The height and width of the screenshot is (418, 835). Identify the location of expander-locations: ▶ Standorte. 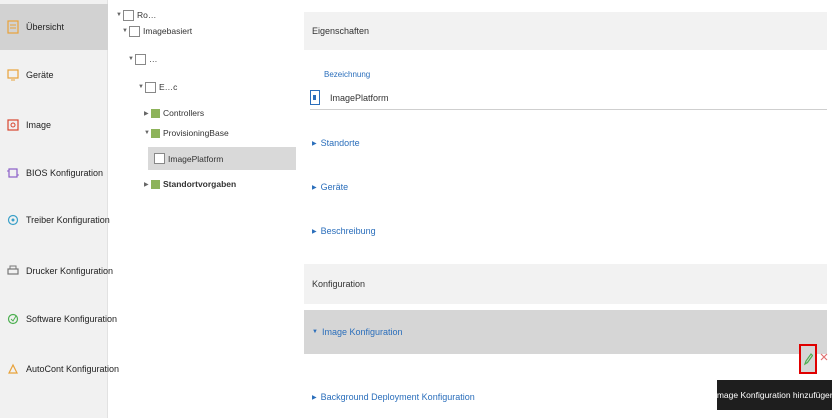
(336, 143).